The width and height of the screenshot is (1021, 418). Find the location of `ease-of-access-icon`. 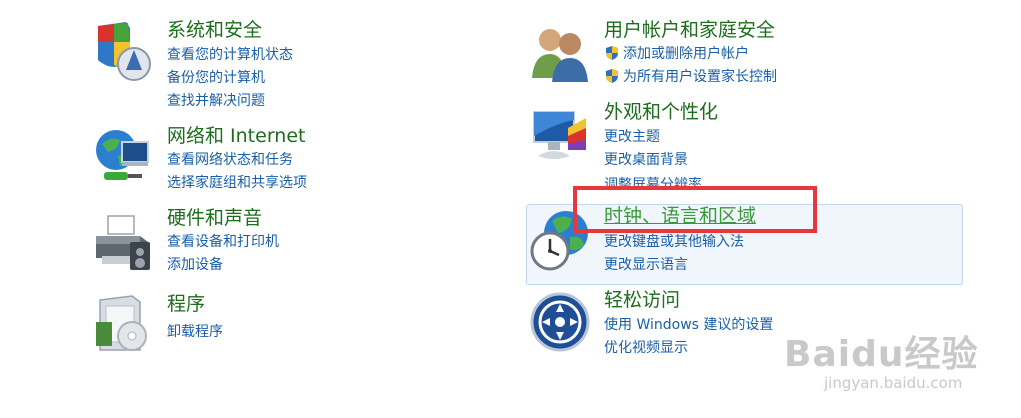

ease-of-access-icon is located at coordinates (560, 322).